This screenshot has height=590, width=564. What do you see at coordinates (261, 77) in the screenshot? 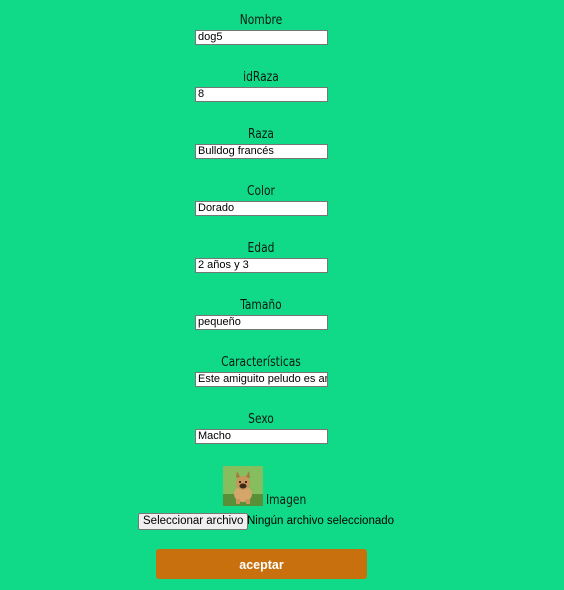
I see `field-label: idRaza` at bounding box center [261, 77].